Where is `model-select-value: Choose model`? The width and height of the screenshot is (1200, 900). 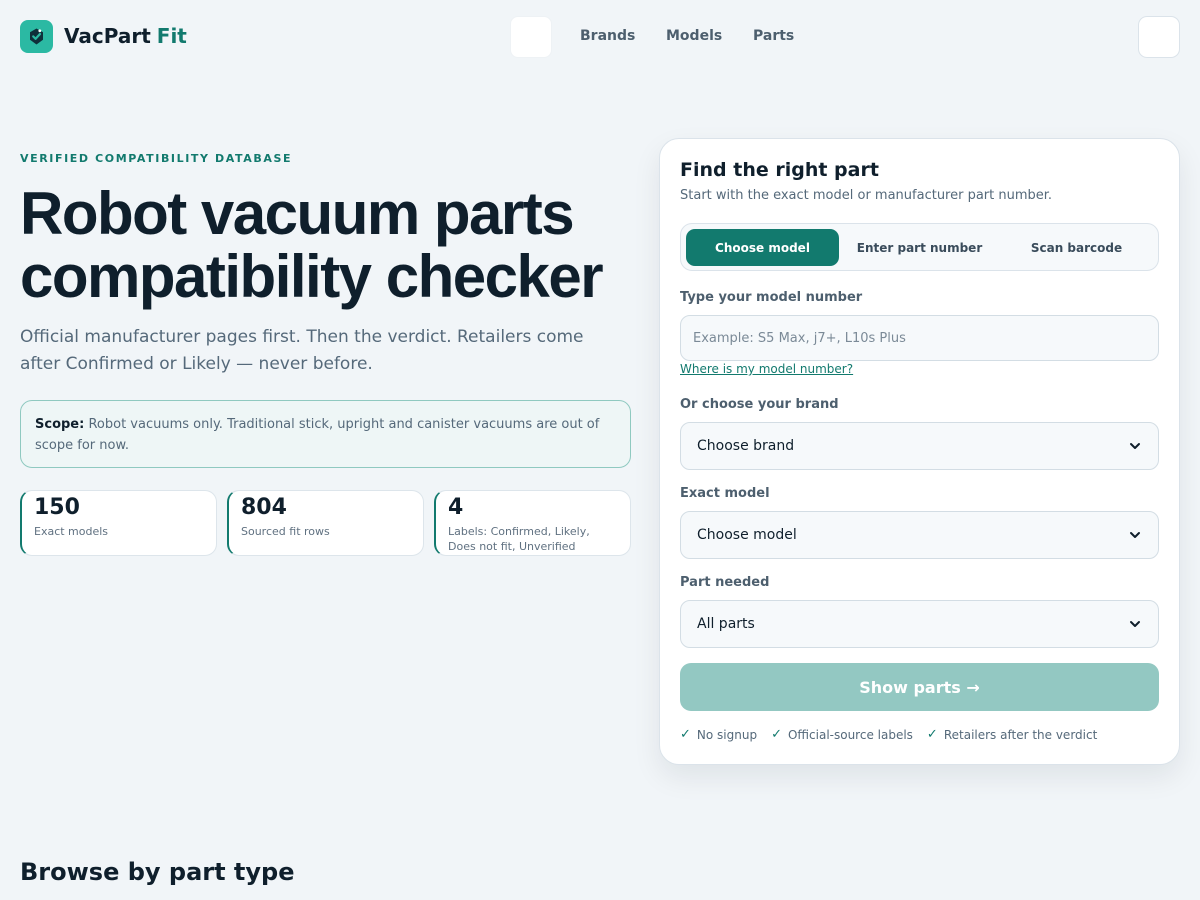 model-select-value: Choose model is located at coordinates (747, 535).